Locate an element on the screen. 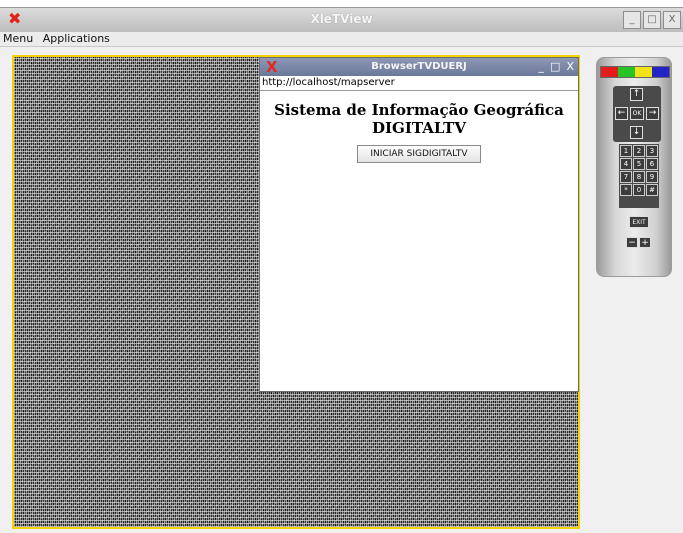 The image size is (683, 533). iniciar-sigdigitaltv-button: INICIAR SIGDIGITALTV is located at coordinates (419, 154).